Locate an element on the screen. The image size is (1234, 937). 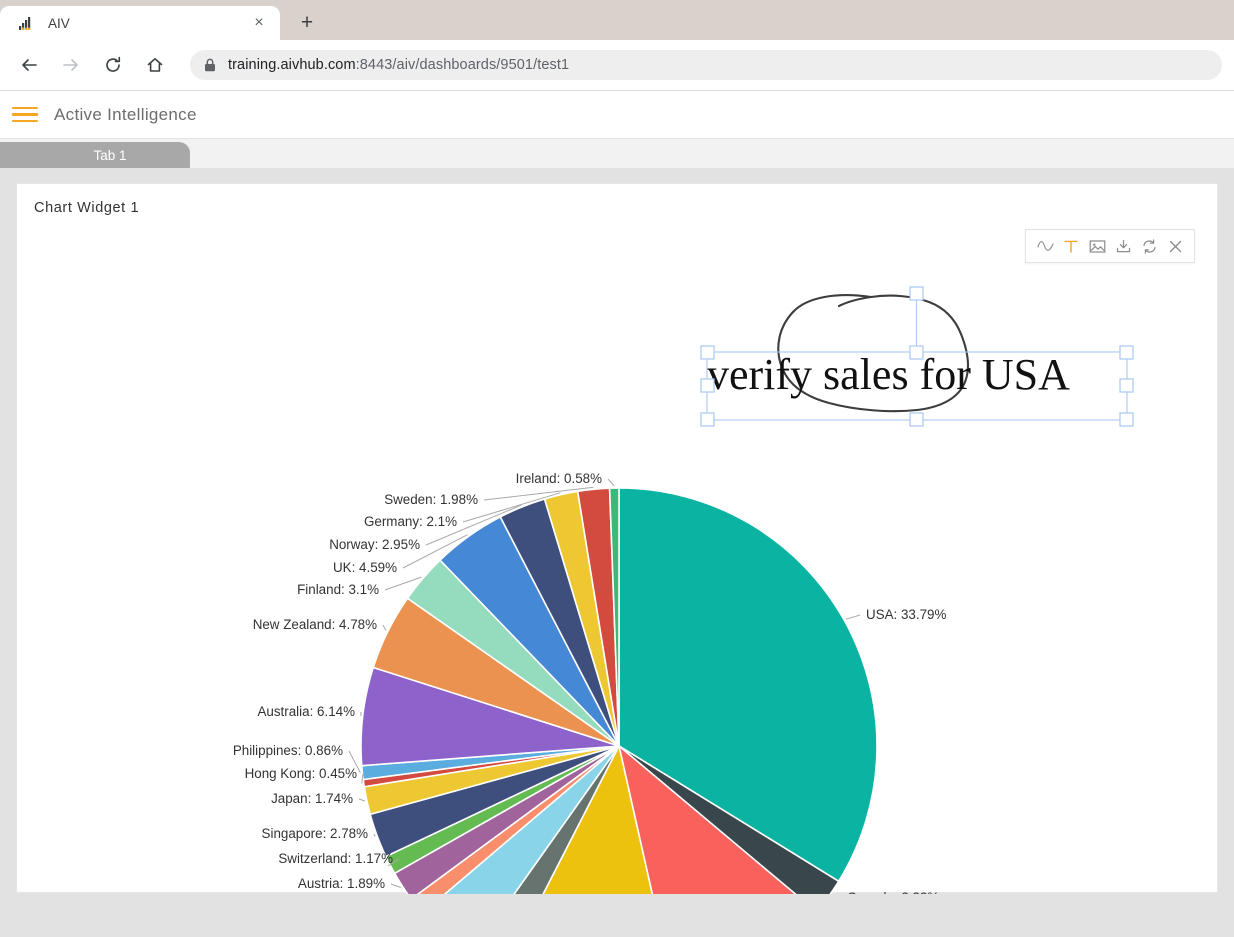
close-icon: × is located at coordinates (259, 23).